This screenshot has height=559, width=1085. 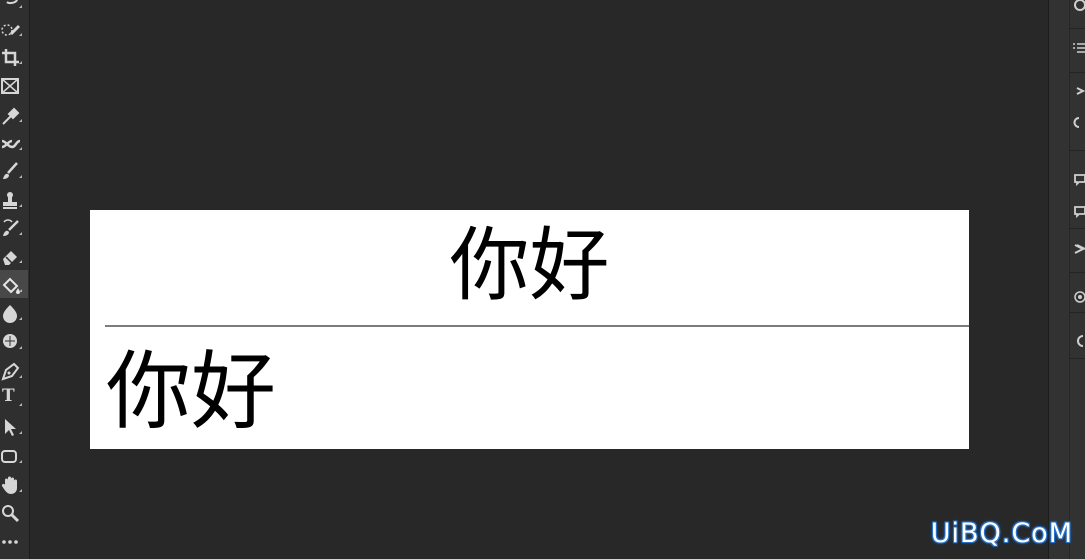 I want to click on comment-icon, so click(x=1078, y=179).